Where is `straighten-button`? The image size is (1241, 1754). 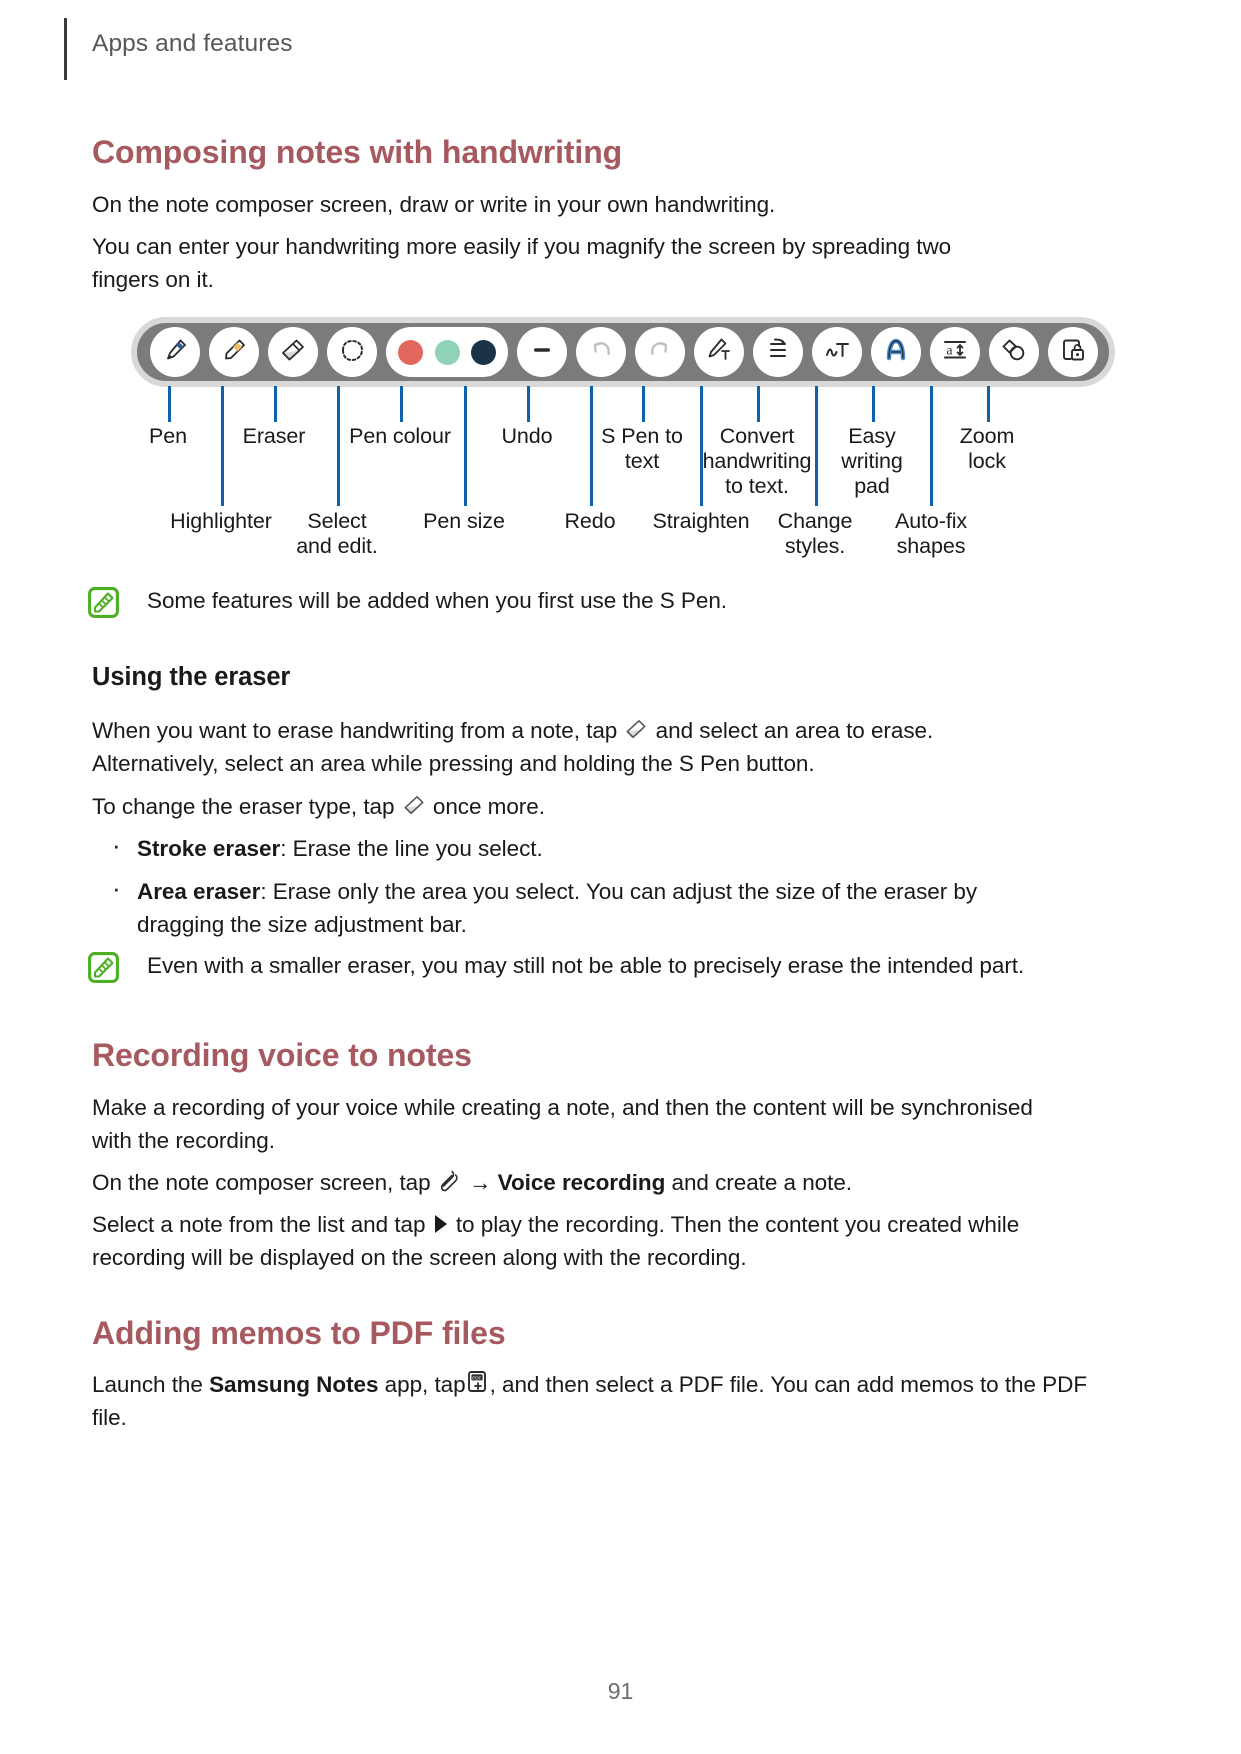 straighten-button is located at coordinates (778, 352).